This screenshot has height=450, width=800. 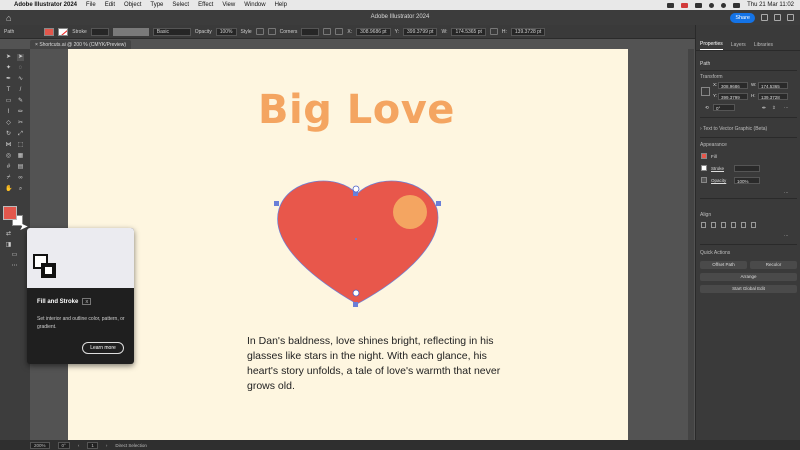 I want to click on heart-shape, so click(x=359, y=247).